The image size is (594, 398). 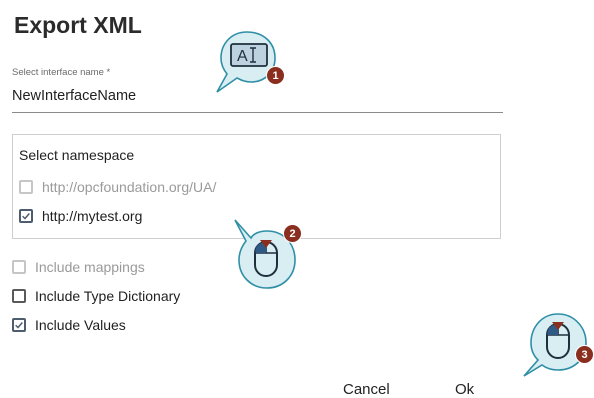 What do you see at coordinates (61, 72) in the screenshot?
I see `interface-name-label: Select interface name *` at bounding box center [61, 72].